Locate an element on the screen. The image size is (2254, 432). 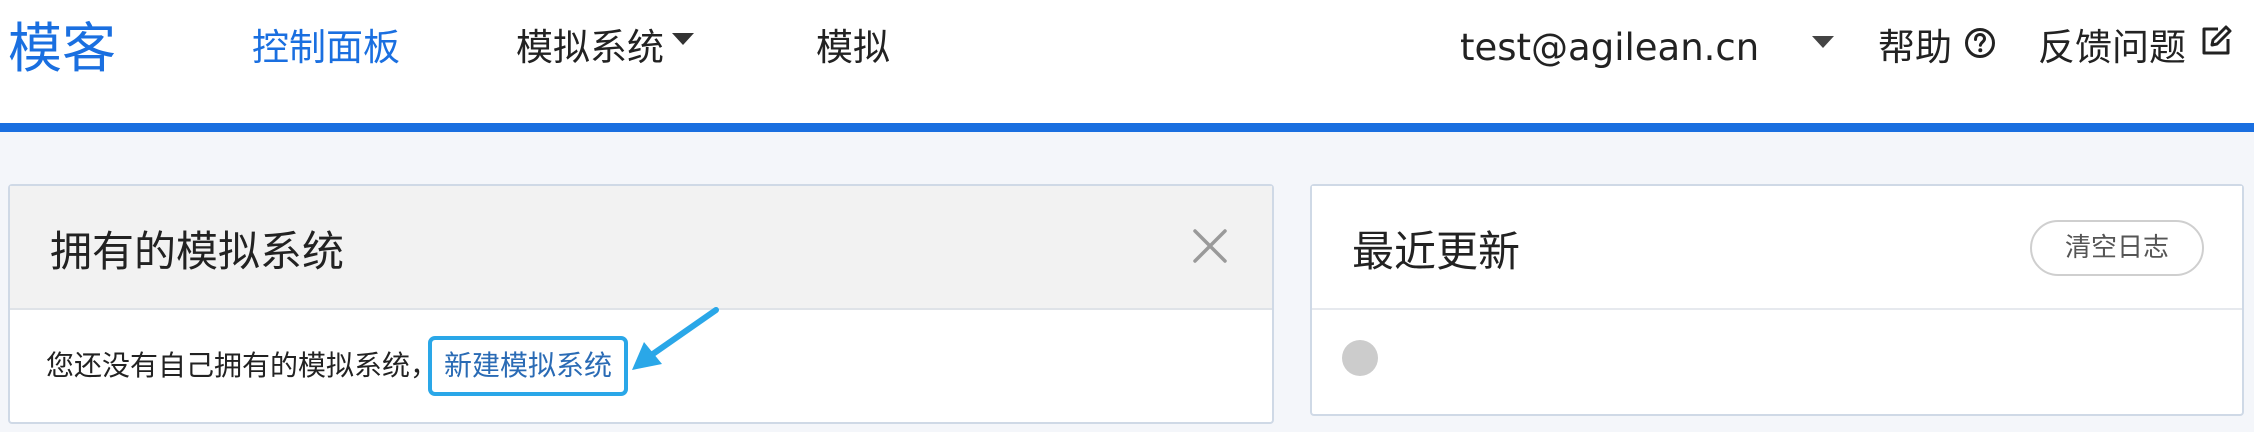
nav-dashboard: 控制面板 is located at coordinates (326, 48).